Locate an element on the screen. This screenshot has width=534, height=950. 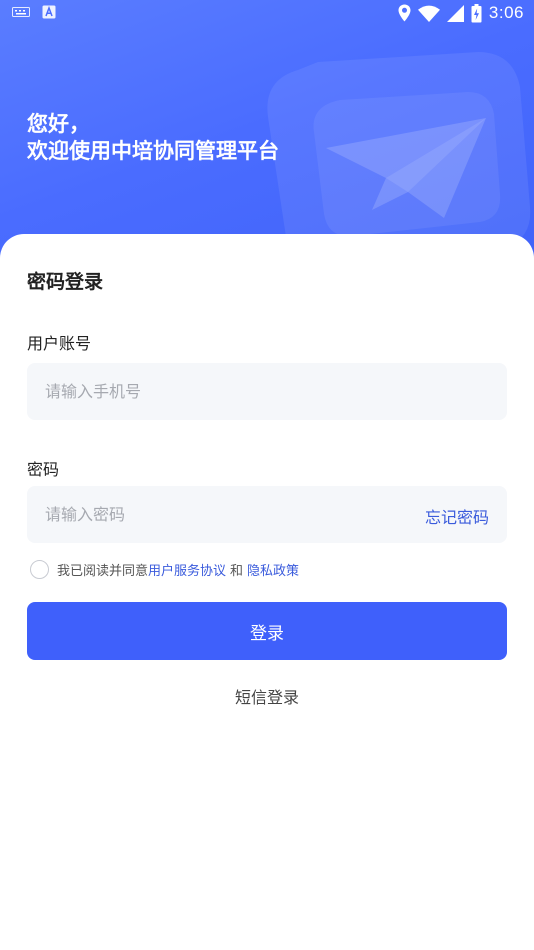
account-input-box is located at coordinates (267, 391).